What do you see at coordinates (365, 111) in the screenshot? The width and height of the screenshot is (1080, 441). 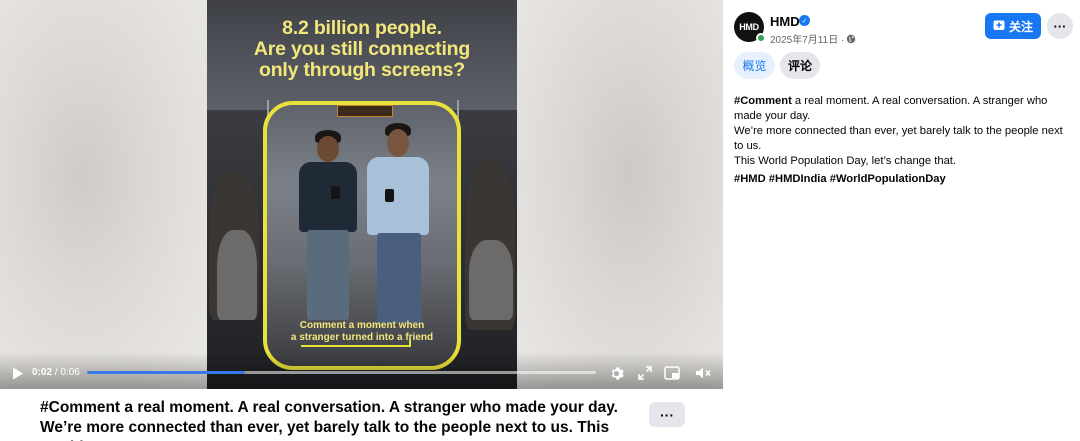 I see `train-led-sign` at bounding box center [365, 111].